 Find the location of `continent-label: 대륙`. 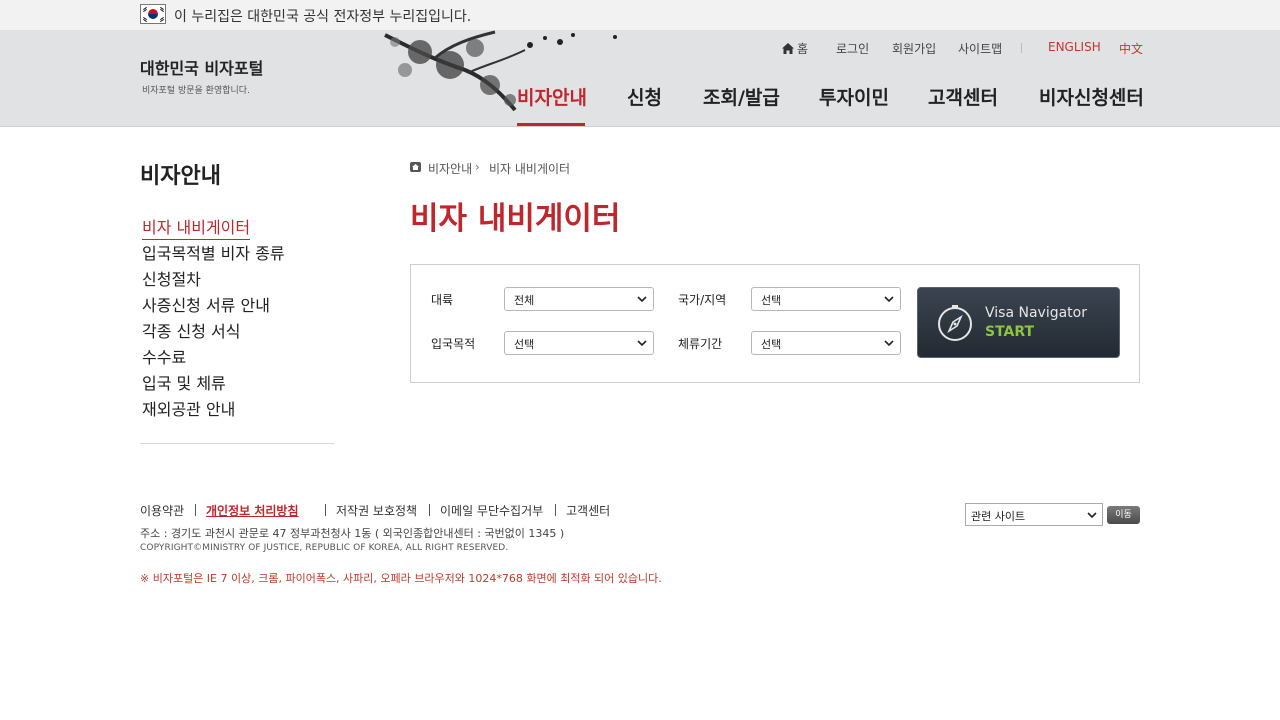

continent-label: 대륙 is located at coordinates (442, 300).